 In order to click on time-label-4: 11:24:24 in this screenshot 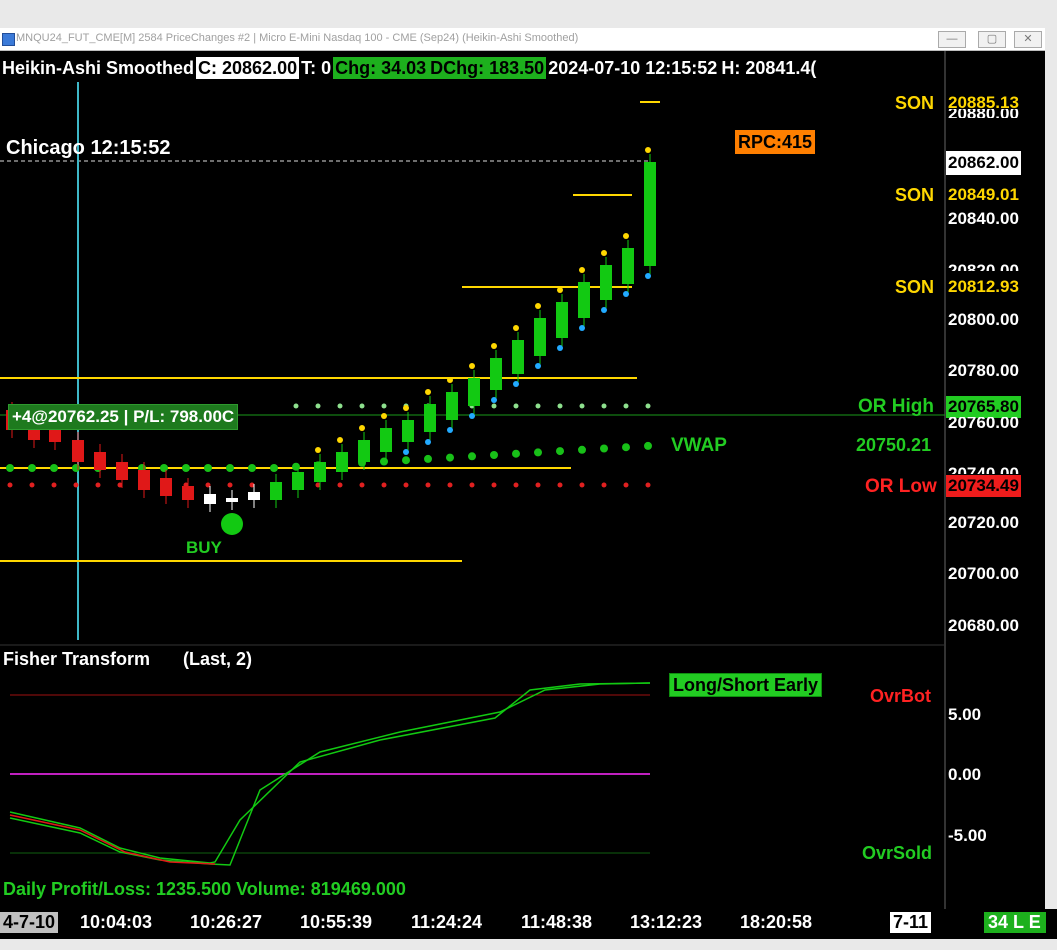, I will do `click(447, 922)`.